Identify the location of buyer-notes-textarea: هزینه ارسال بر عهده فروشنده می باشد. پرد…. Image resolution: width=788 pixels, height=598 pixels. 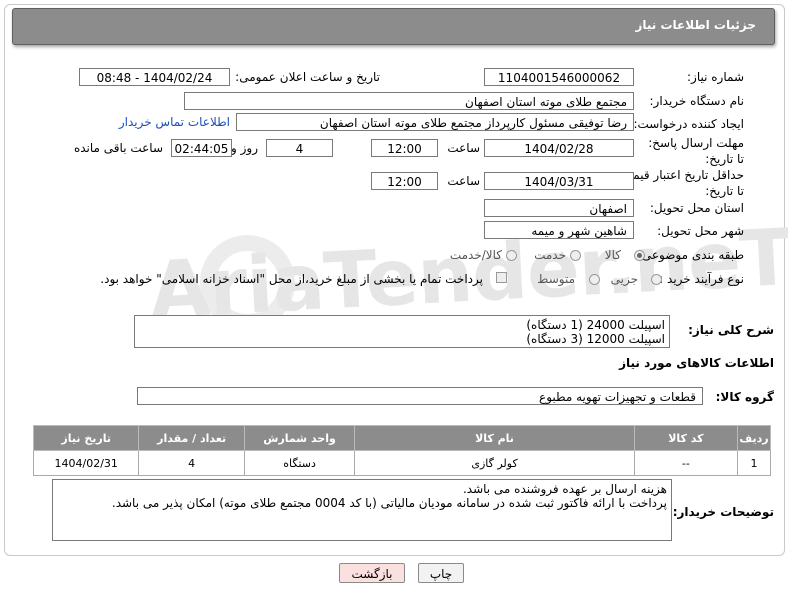
(362, 510).